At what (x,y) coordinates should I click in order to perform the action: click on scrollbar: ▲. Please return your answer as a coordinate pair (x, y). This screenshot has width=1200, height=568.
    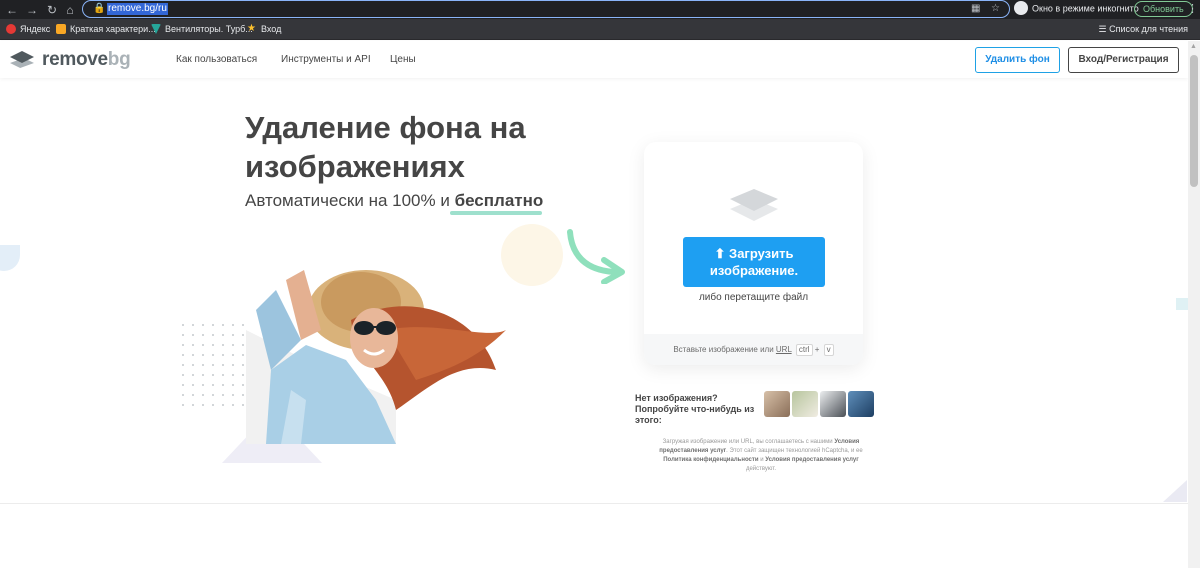
    Looking at the image, I should click on (1194, 304).